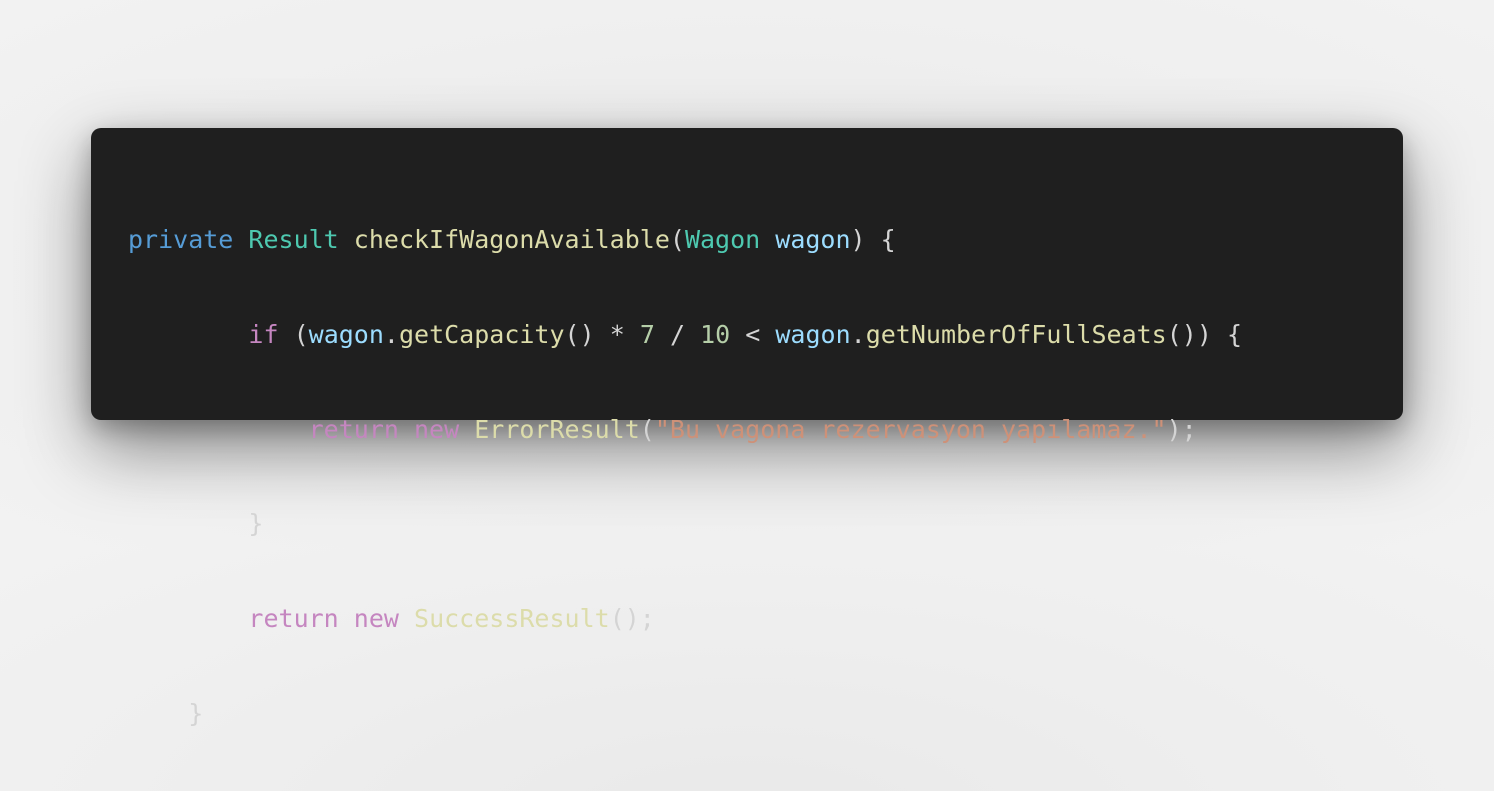 The width and height of the screenshot is (1494, 791). What do you see at coordinates (587, 334) in the screenshot?
I see `token-parens: ()` at bounding box center [587, 334].